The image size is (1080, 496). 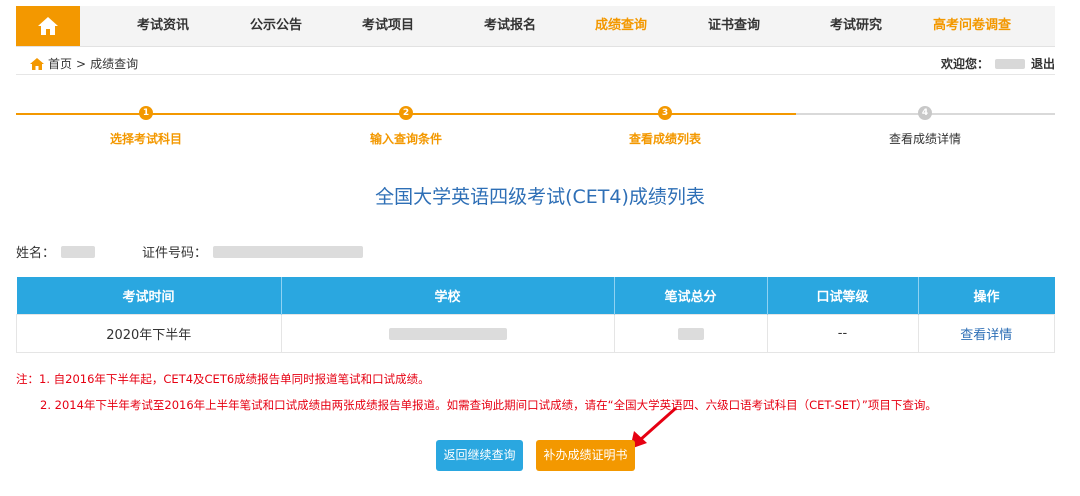 I want to click on breadcrumb: 首页 > 成绩查询, so click(x=84, y=63).